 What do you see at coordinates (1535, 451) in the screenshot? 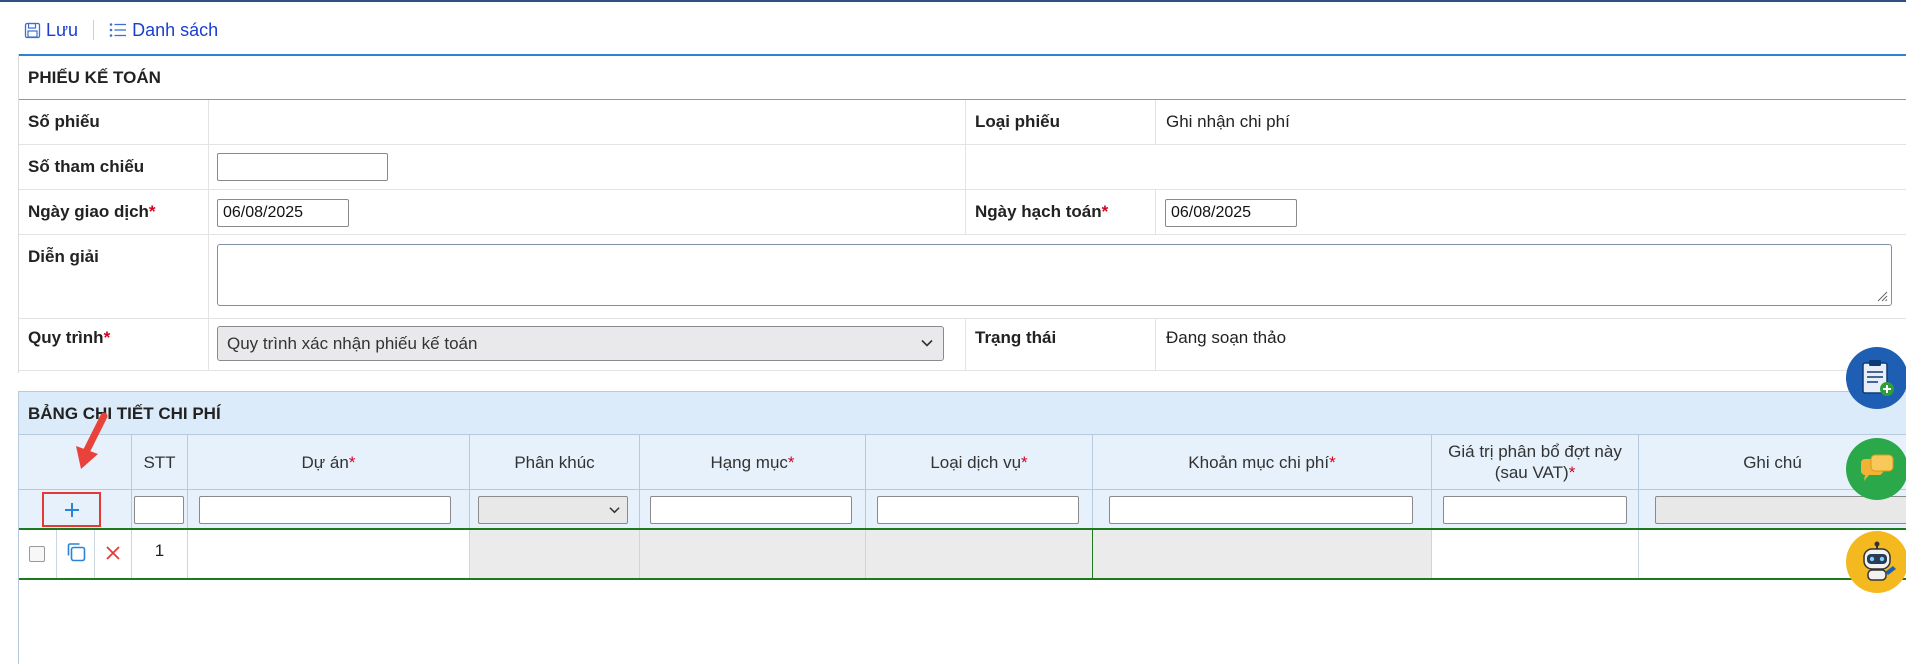
I see `gia-tri-line1: Giá trị phân bổ đợt này` at bounding box center [1535, 451].